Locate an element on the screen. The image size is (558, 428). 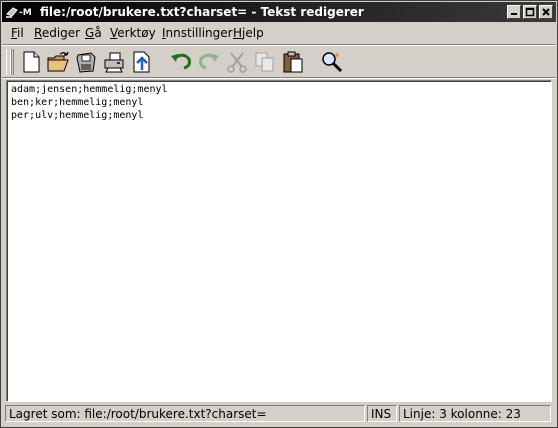
print-icon is located at coordinates (114, 62).